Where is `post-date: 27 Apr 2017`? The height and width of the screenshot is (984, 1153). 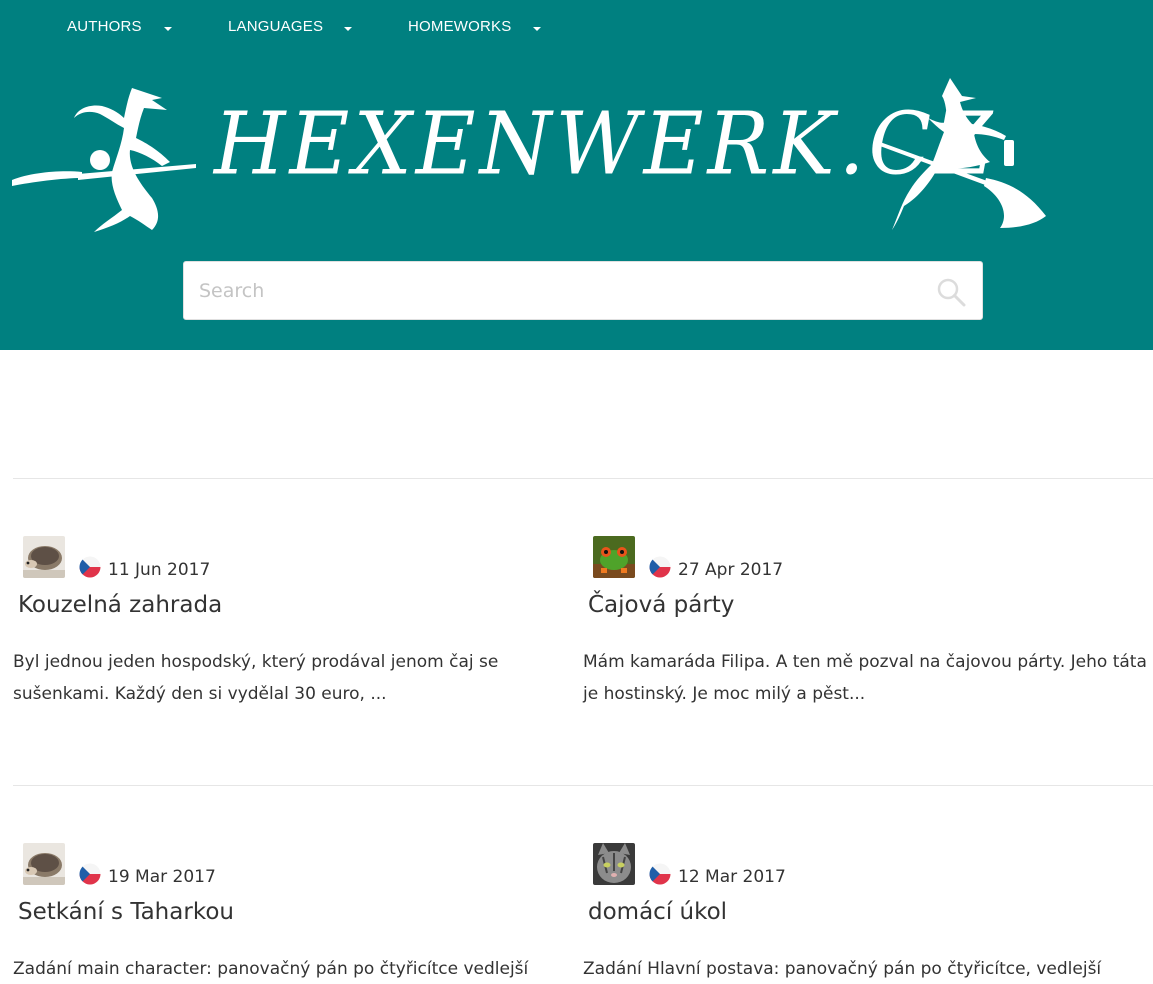
post-date: 27 Apr 2017 is located at coordinates (731, 570).